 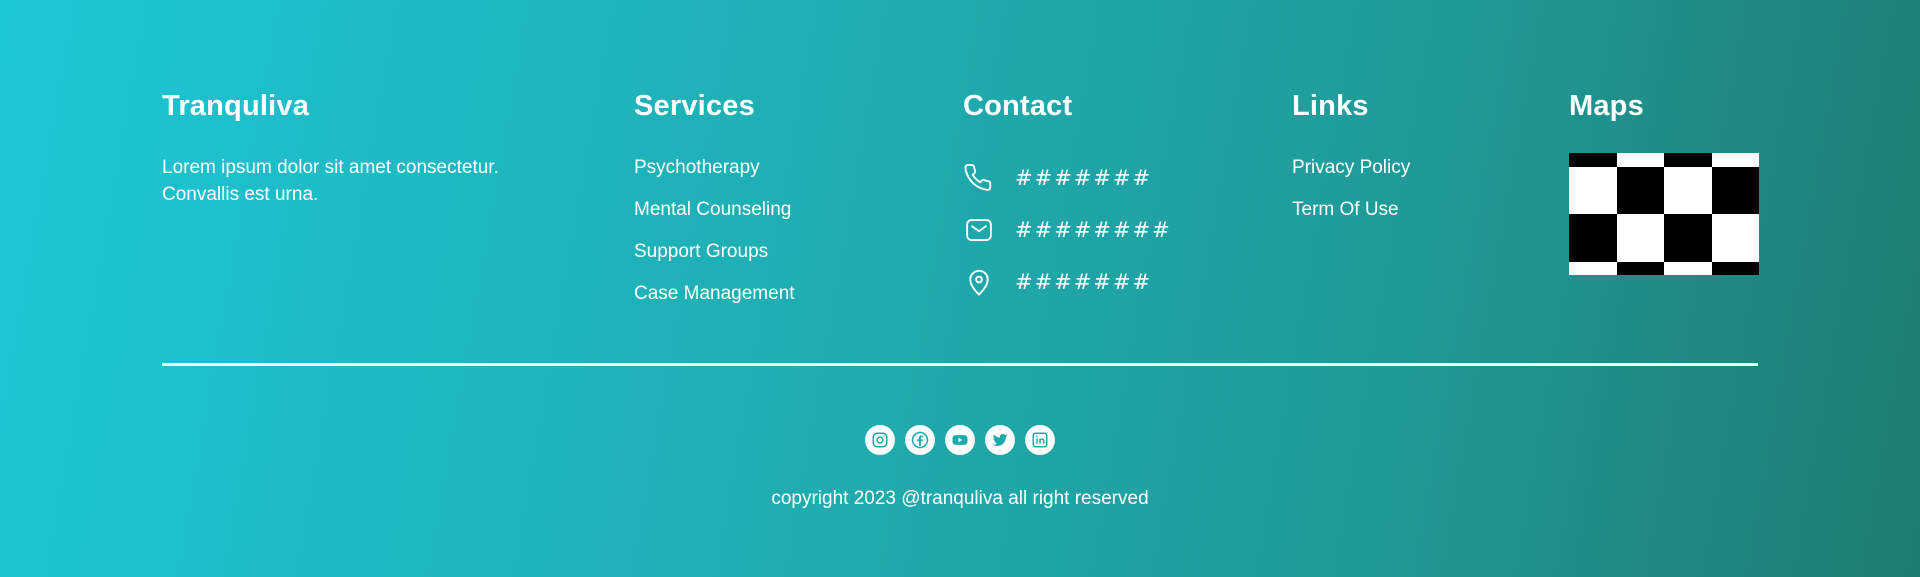 I want to click on contact-column: Contact ####### ######## #######, so click(x=1066, y=190).